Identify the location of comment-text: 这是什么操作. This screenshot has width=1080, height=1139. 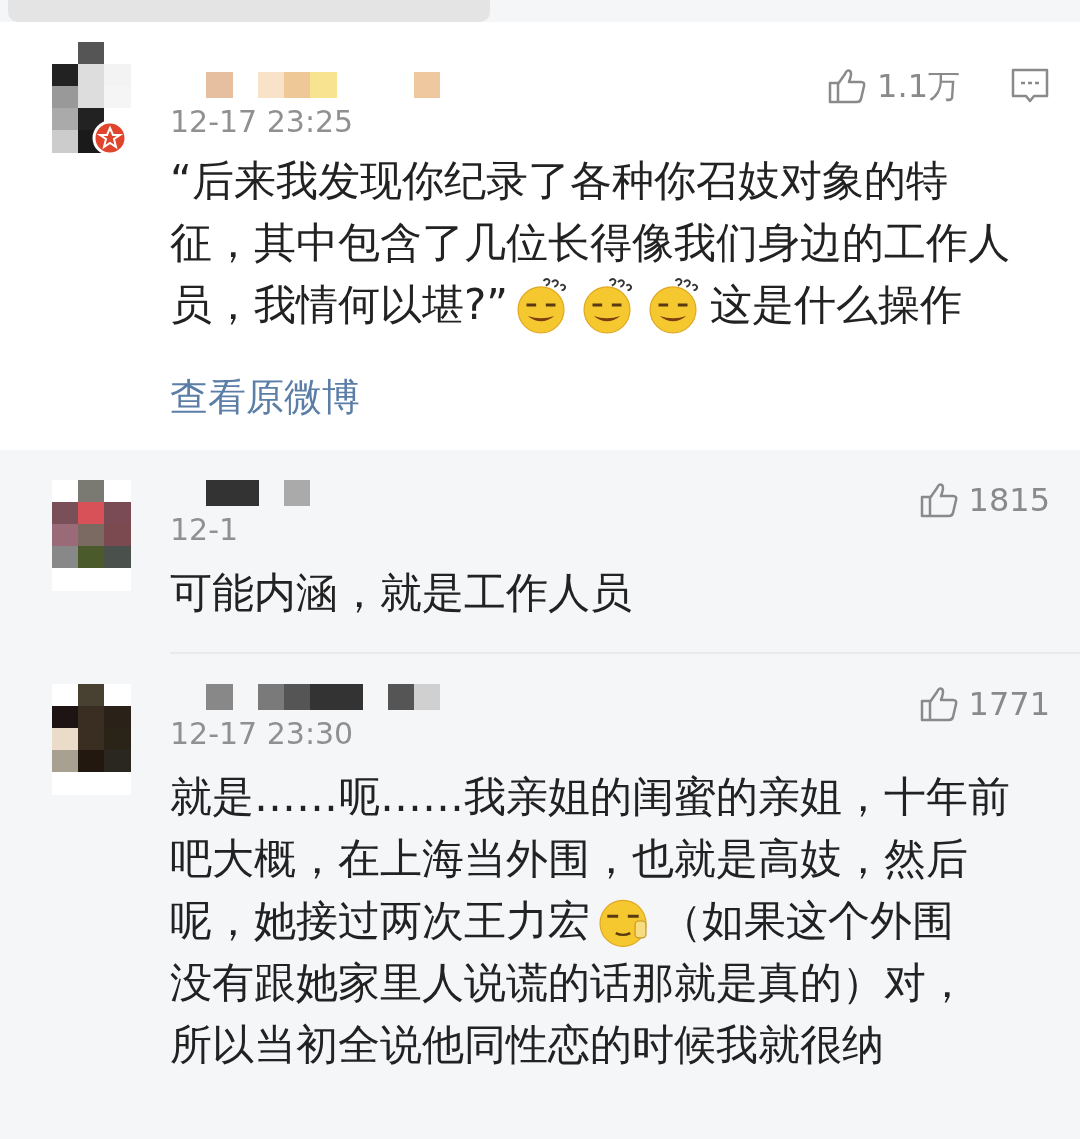
(836, 305).